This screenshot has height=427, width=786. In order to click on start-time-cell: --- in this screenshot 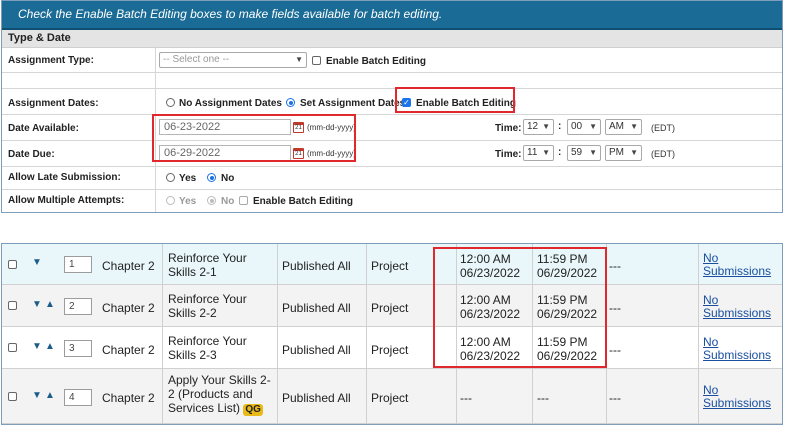, I will do `click(466, 398)`.